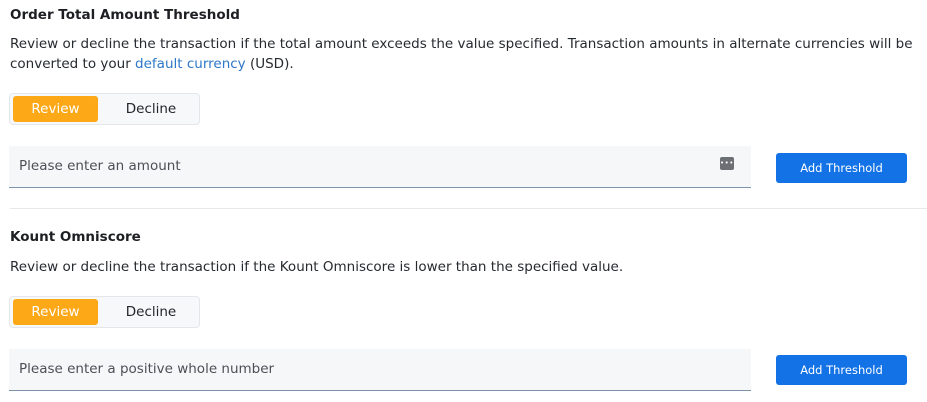 The width and height of the screenshot is (927, 402). I want to click on description-text-end: (USD)., so click(269, 64).